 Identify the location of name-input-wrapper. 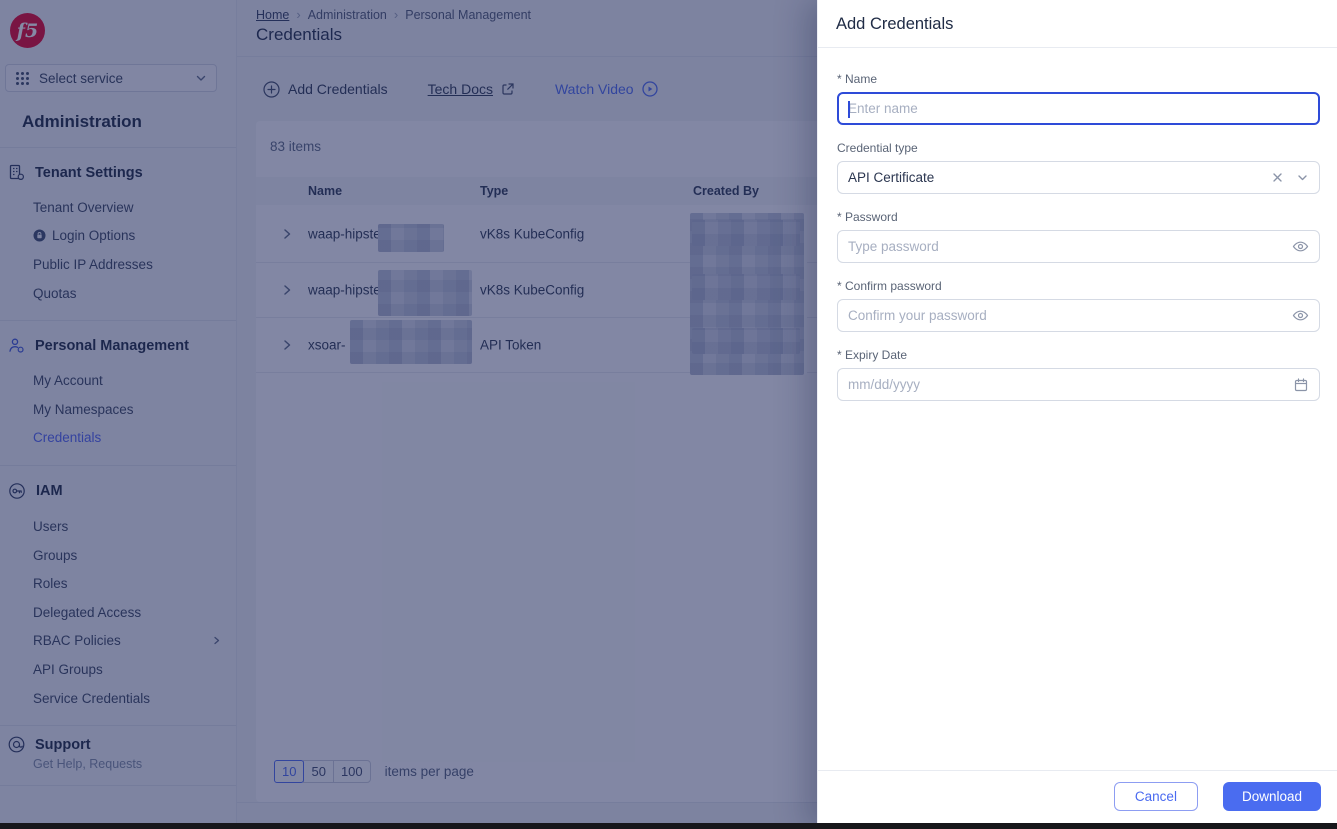
(1078, 108).